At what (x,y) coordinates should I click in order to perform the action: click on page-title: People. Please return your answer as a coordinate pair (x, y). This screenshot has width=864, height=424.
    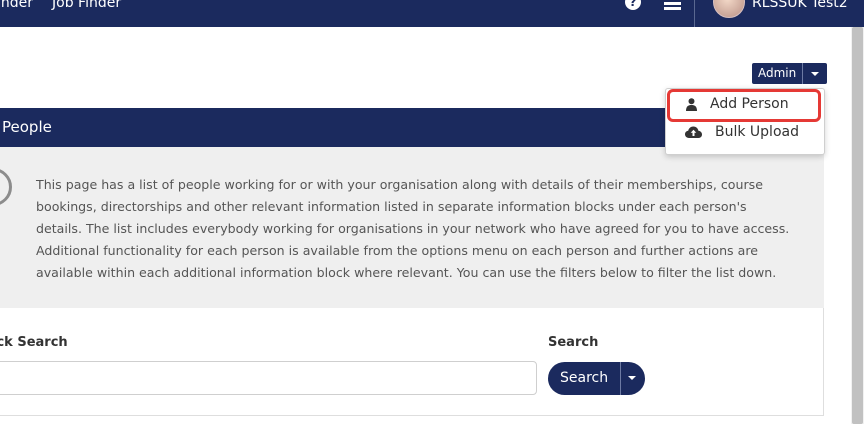
    Looking at the image, I should click on (27, 127).